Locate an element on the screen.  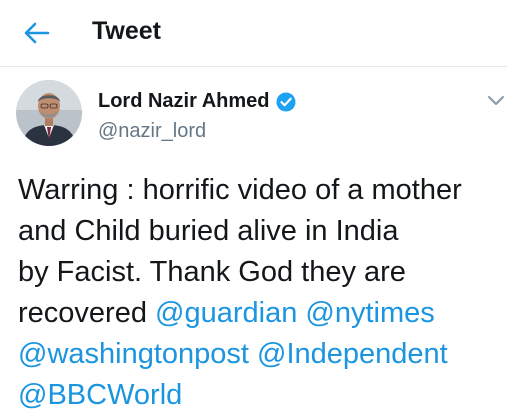
arrow-left-icon is located at coordinates (37, 33).